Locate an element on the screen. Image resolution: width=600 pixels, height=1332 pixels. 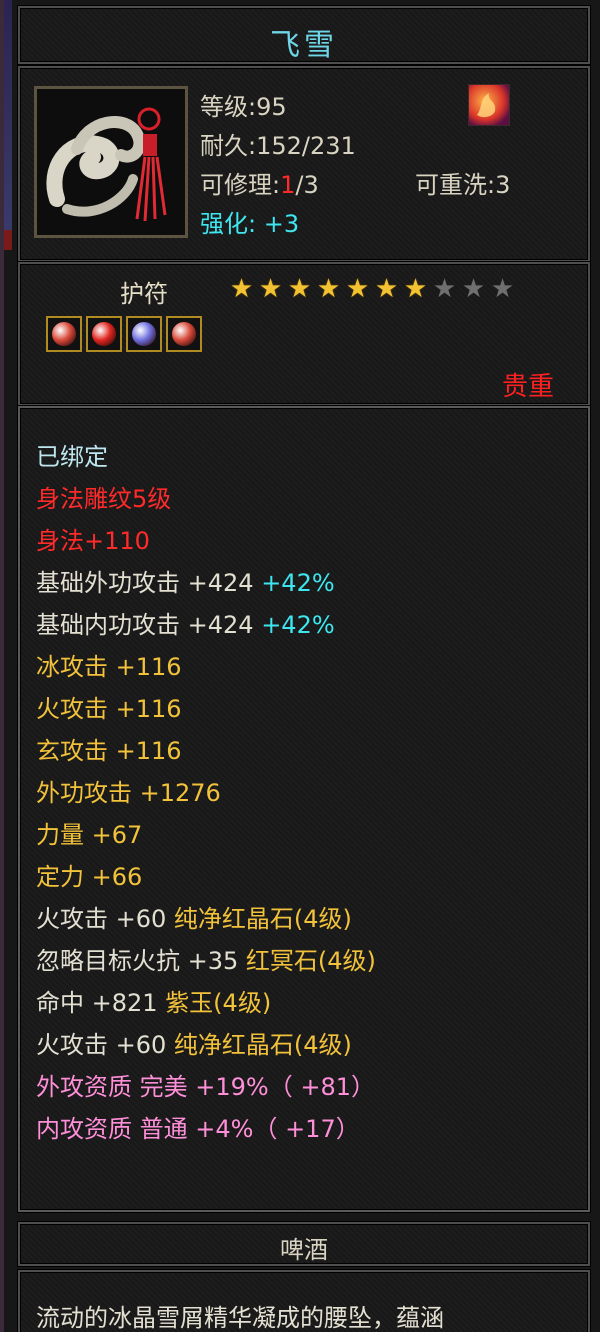
property-line: 身法+110 is located at coordinates (206, 541).